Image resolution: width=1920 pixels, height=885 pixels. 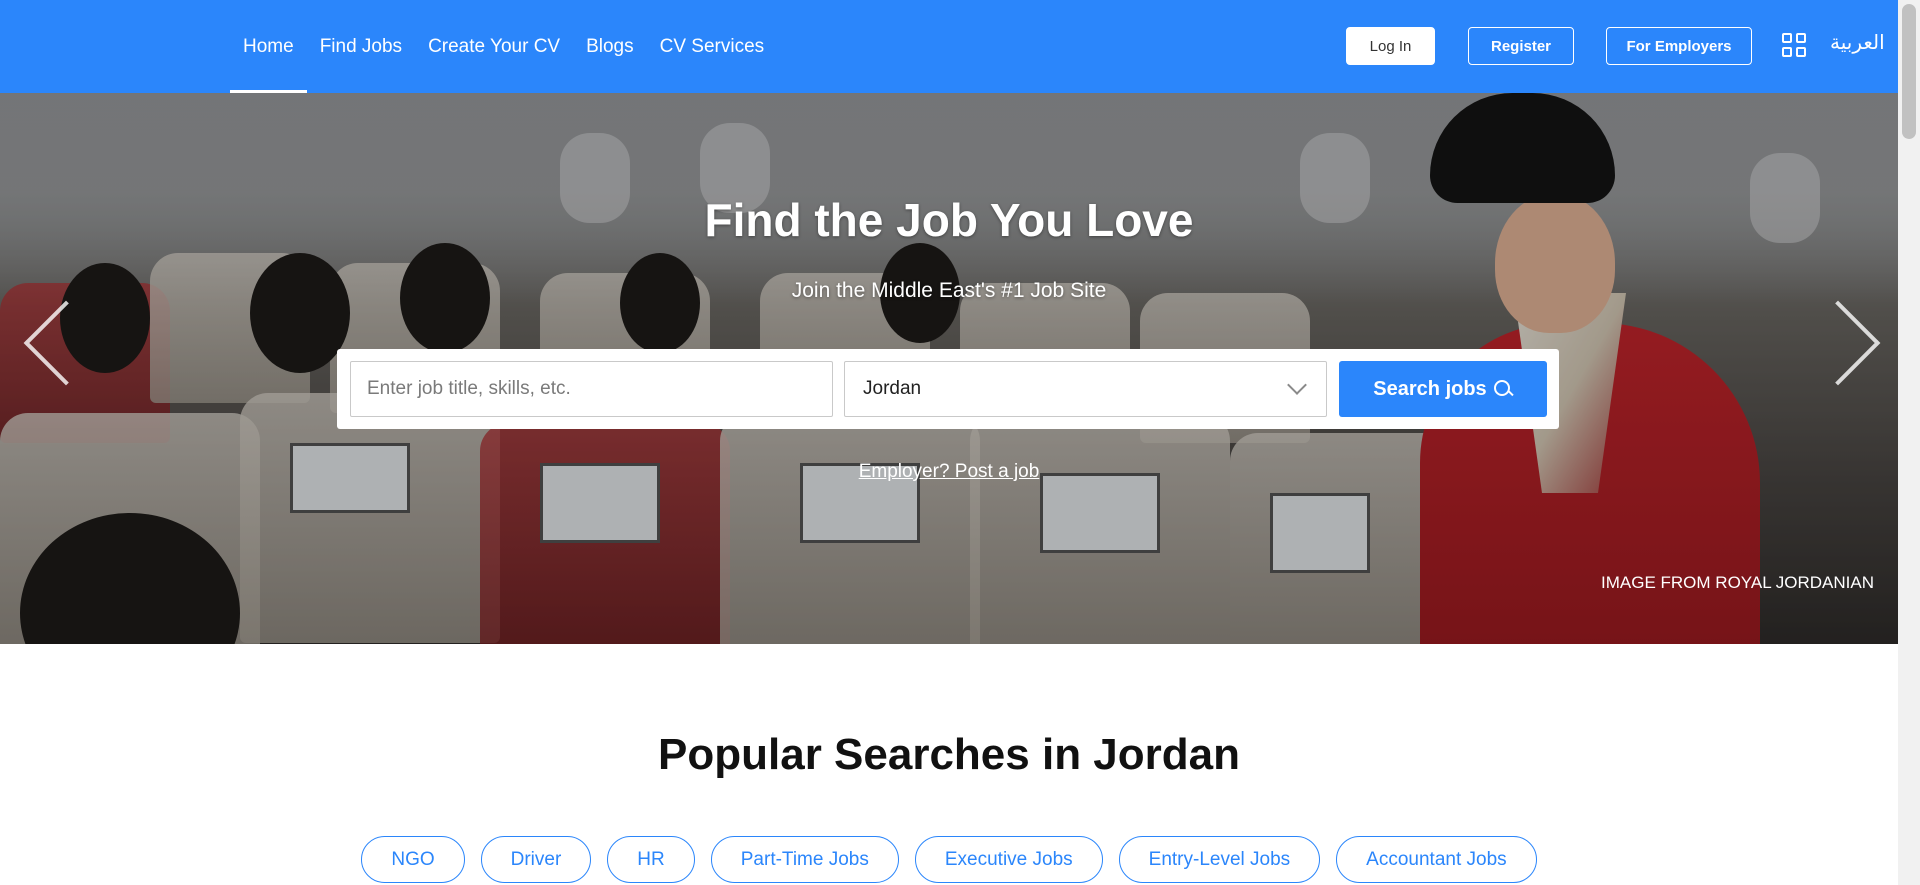 What do you see at coordinates (1521, 46) in the screenshot?
I see `register-button: Register` at bounding box center [1521, 46].